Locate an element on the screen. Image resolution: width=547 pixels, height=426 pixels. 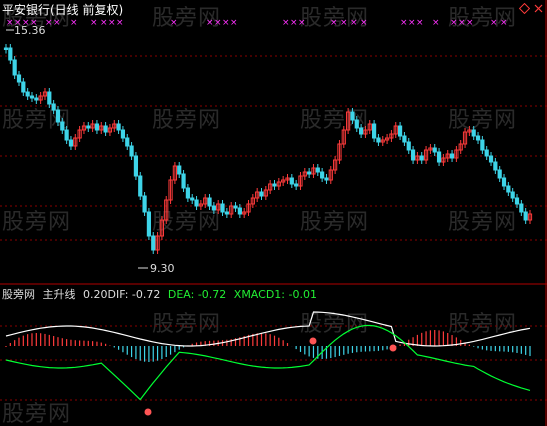
close-window-icon is located at coordinates (538, 8).